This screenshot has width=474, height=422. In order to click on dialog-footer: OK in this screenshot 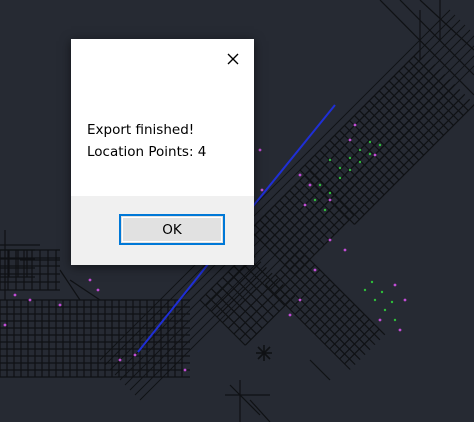, I will do `click(162, 230)`.